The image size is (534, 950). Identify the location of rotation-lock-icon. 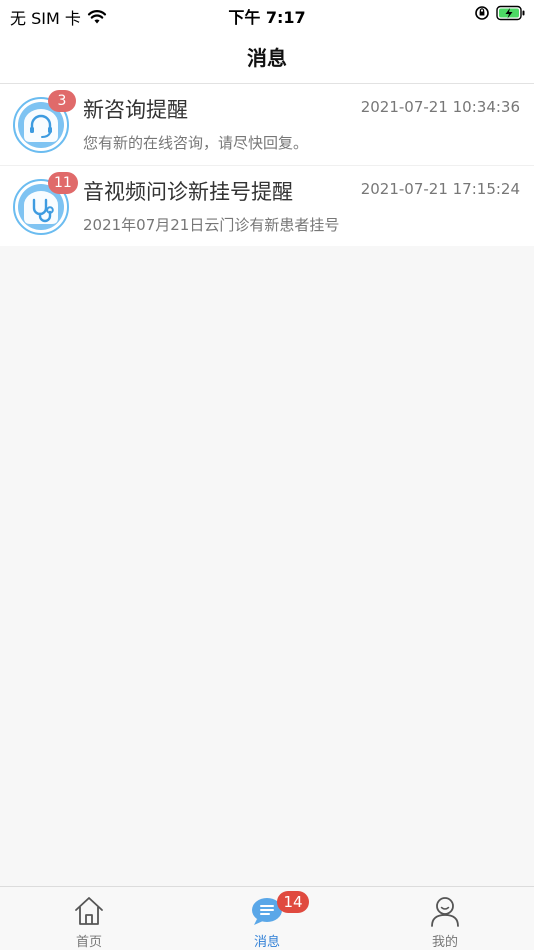
(482, 13).